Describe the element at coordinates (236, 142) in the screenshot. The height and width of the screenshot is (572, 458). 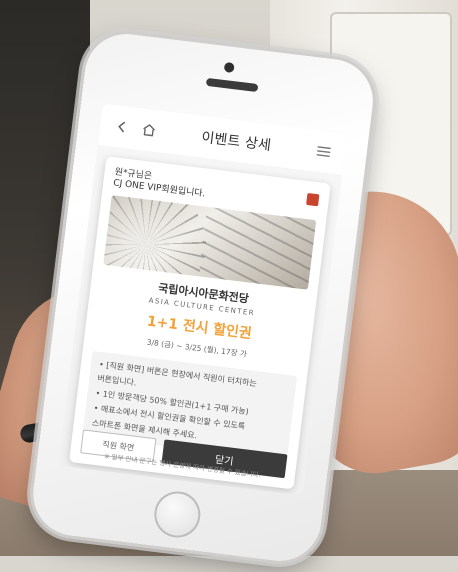
I see `page-title: 이벤트 상세` at that location.